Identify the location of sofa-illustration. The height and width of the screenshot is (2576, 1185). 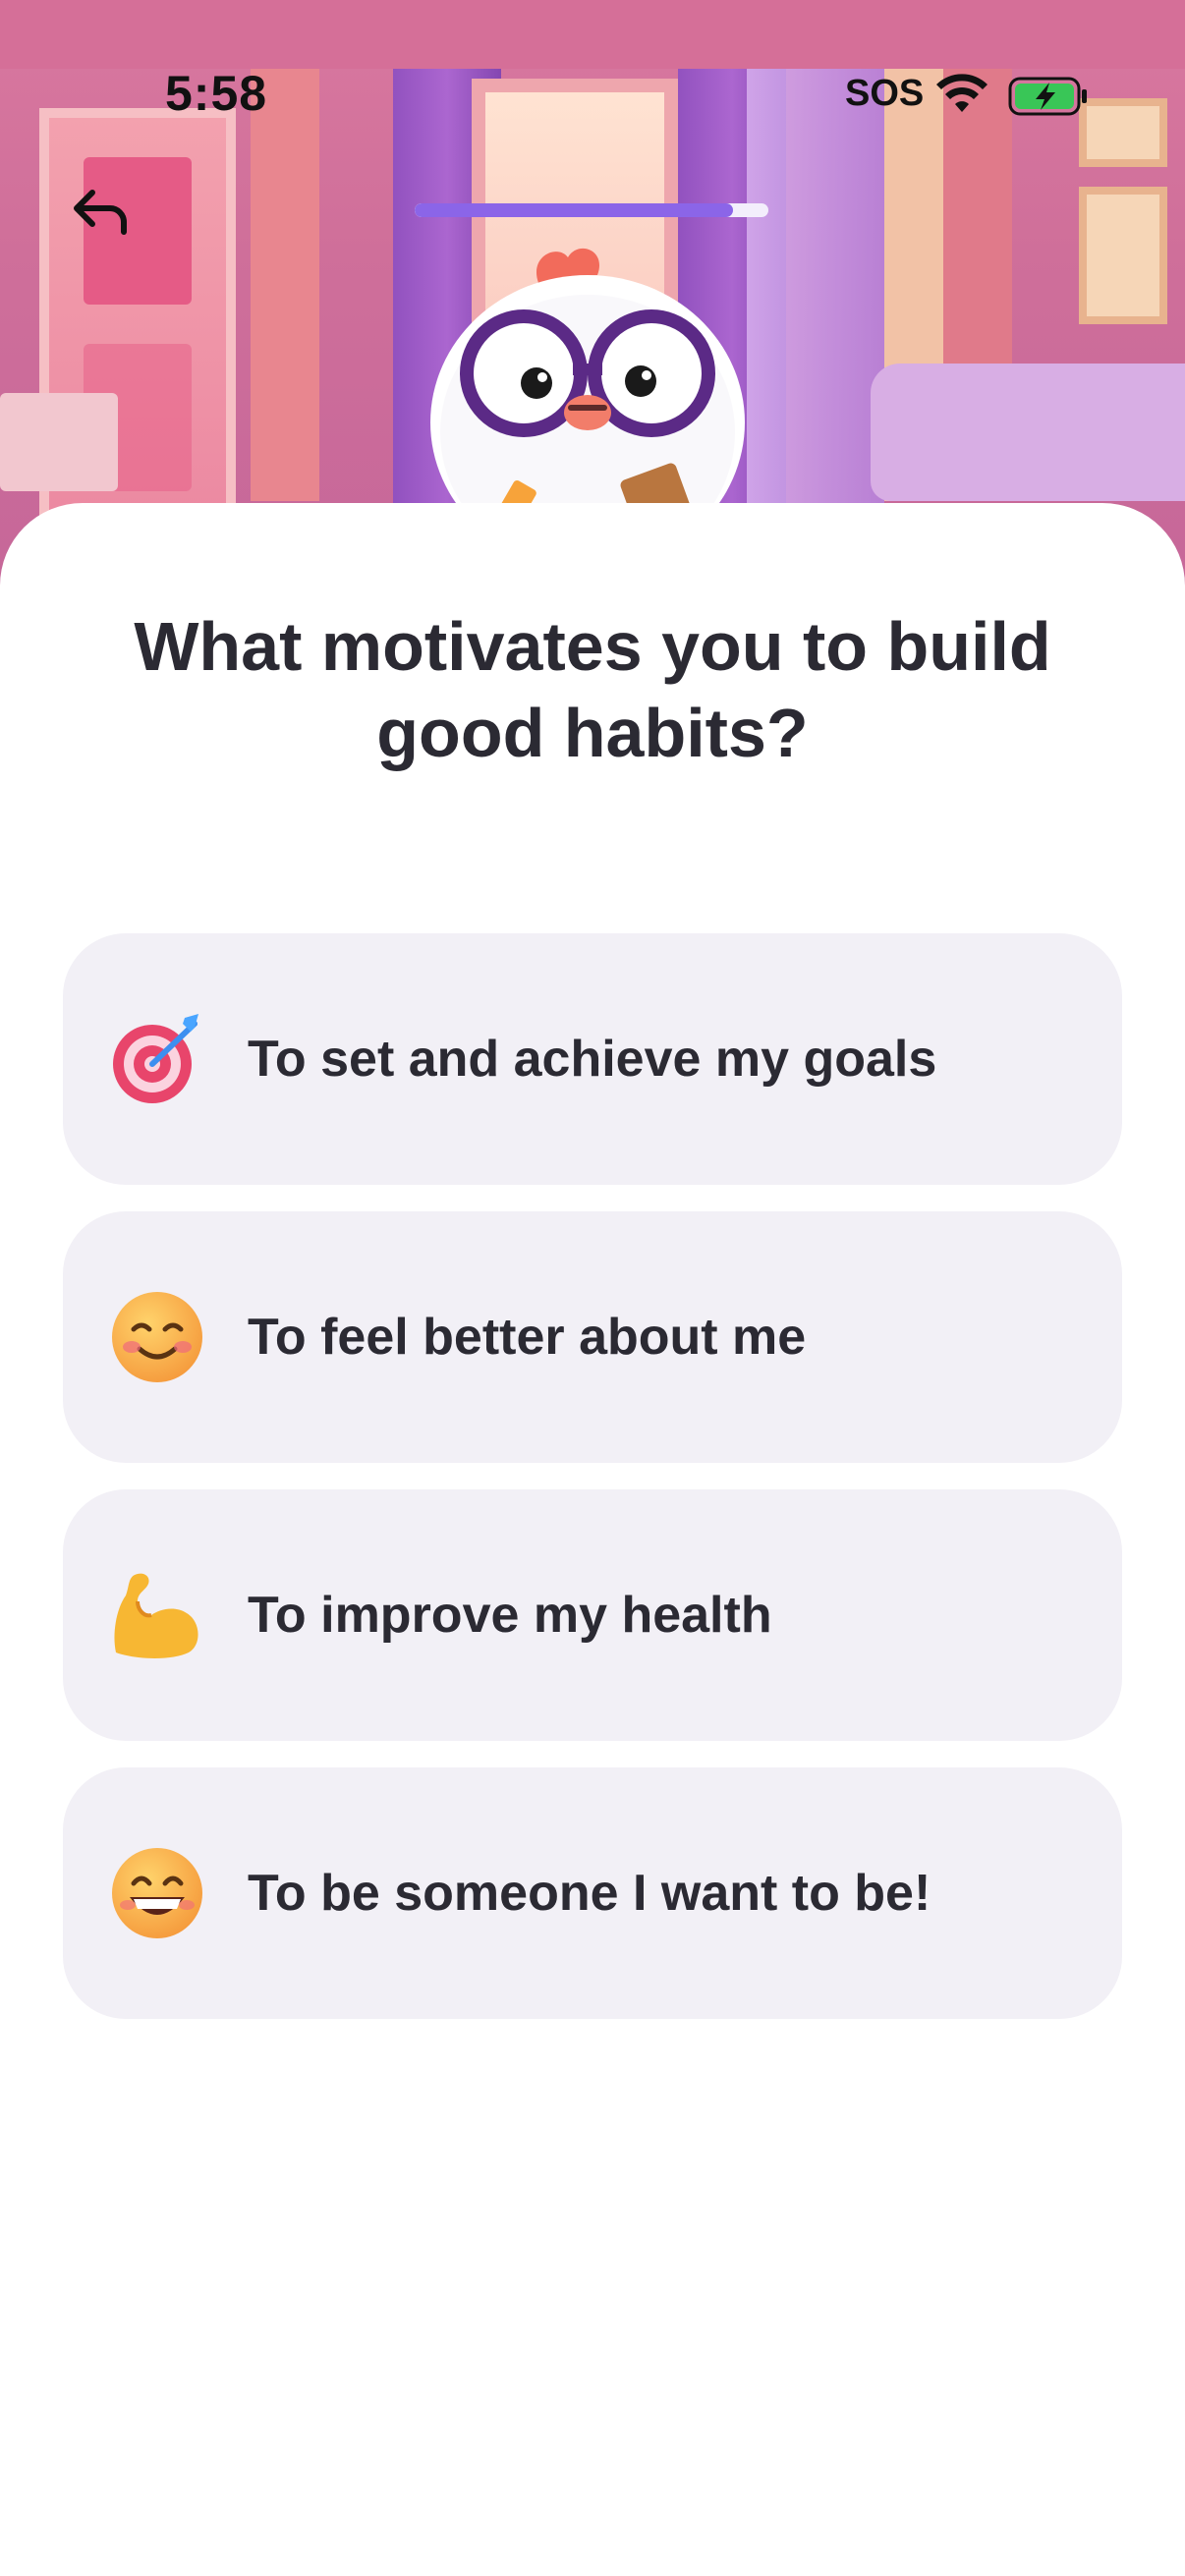
(1028, 432).